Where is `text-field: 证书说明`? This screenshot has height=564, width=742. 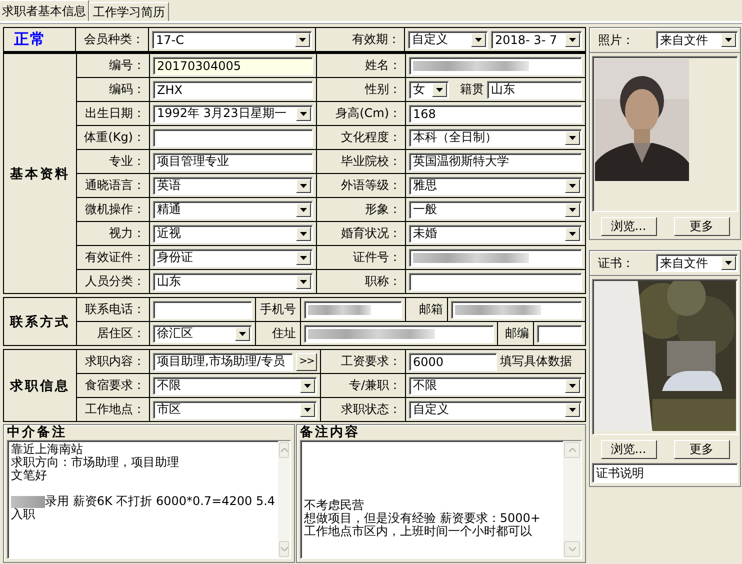
text-field: 证书说明 is located at coordinates (665, 473).